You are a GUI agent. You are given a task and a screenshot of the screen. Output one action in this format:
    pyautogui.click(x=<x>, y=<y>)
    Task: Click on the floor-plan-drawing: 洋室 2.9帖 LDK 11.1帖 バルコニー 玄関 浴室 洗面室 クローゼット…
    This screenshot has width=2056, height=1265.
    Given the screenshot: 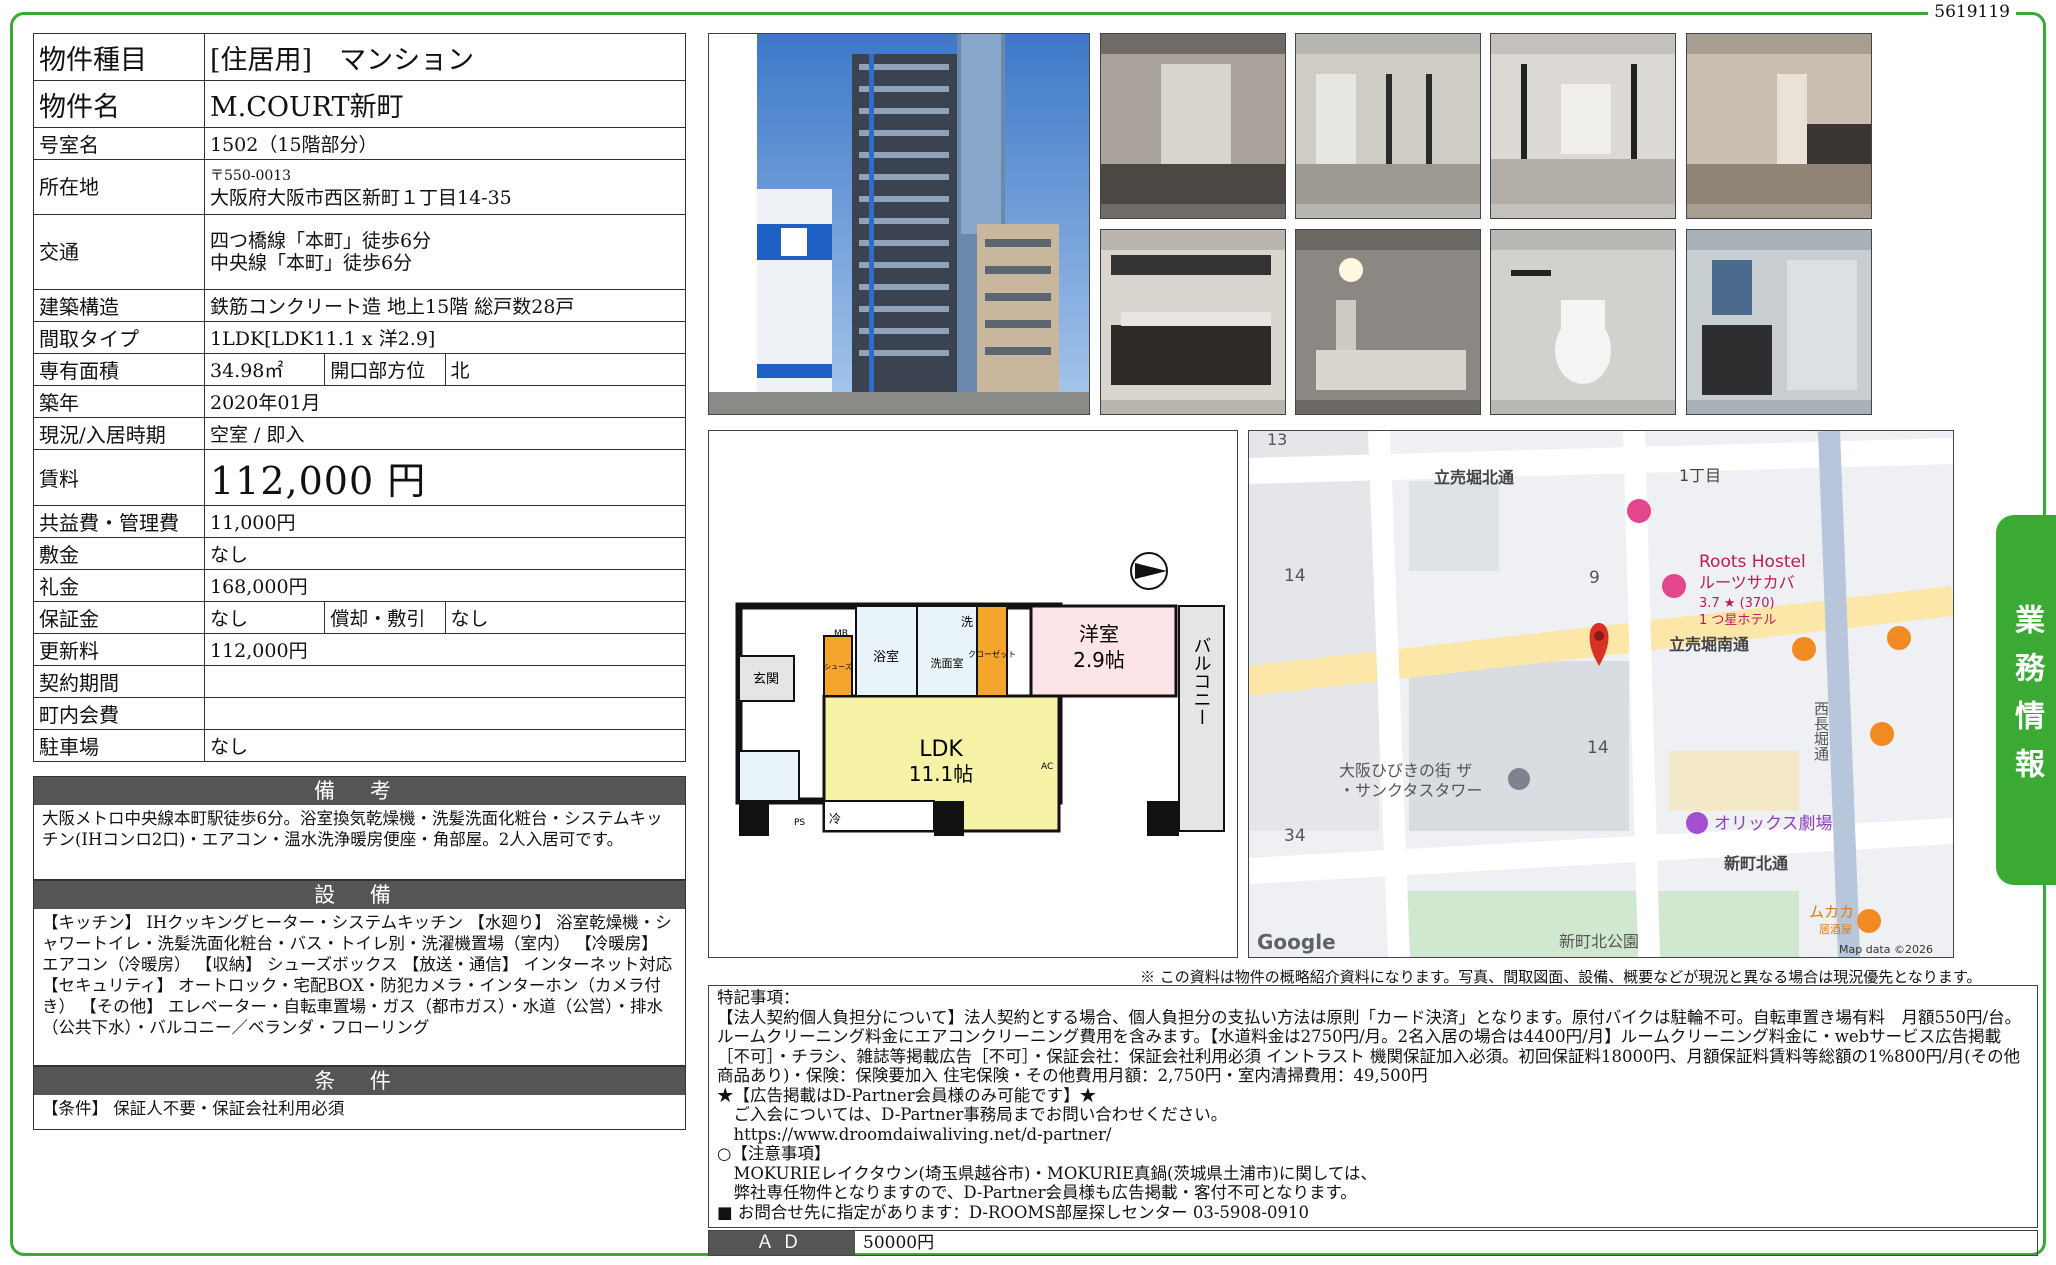 What is the action you would take?
    pyautogui.click(x=973, y=694)
    